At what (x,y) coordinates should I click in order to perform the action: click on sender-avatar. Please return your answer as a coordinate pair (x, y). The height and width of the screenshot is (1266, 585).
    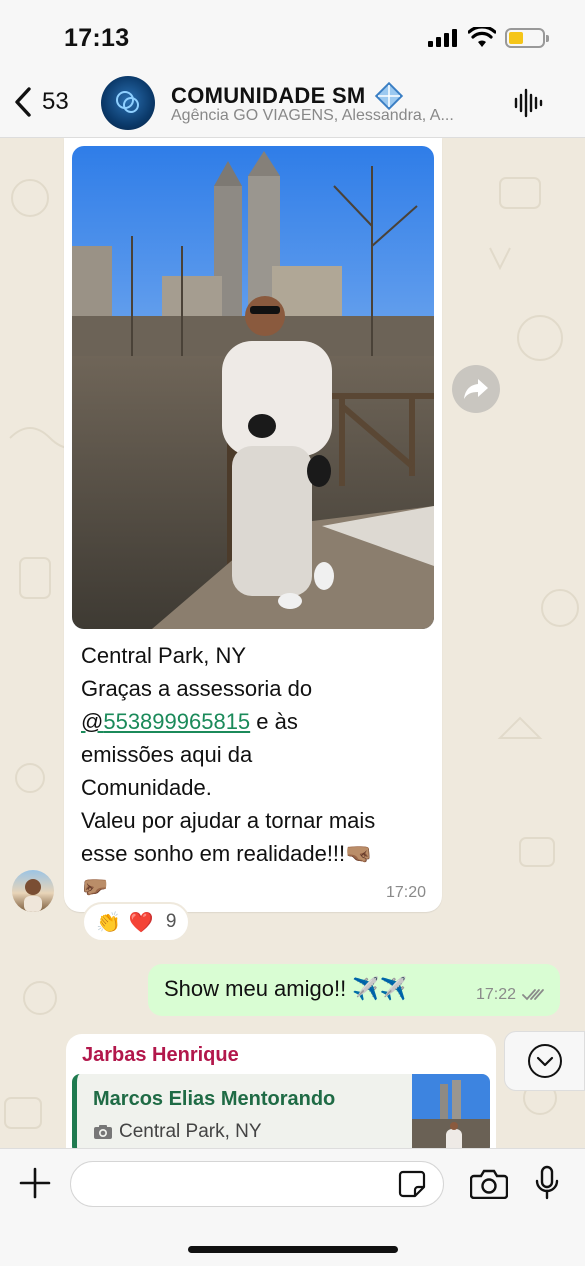
    Looking at the image, I should click on (33, 891).